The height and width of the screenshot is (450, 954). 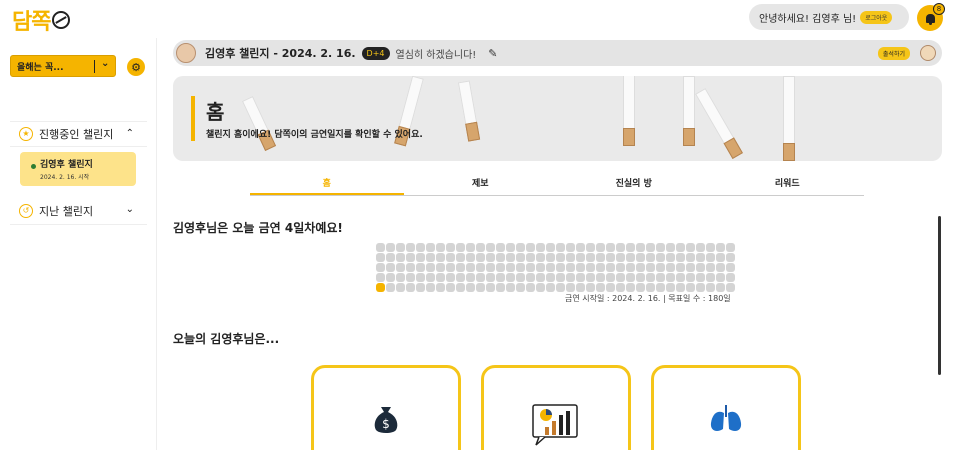 What do you see at coordinates (78, 134) in the screenshot?
I see `ongoing-challenges-toggle: ★ 진행중인 챌린지 ⌃` at bounding box center [78, 134].